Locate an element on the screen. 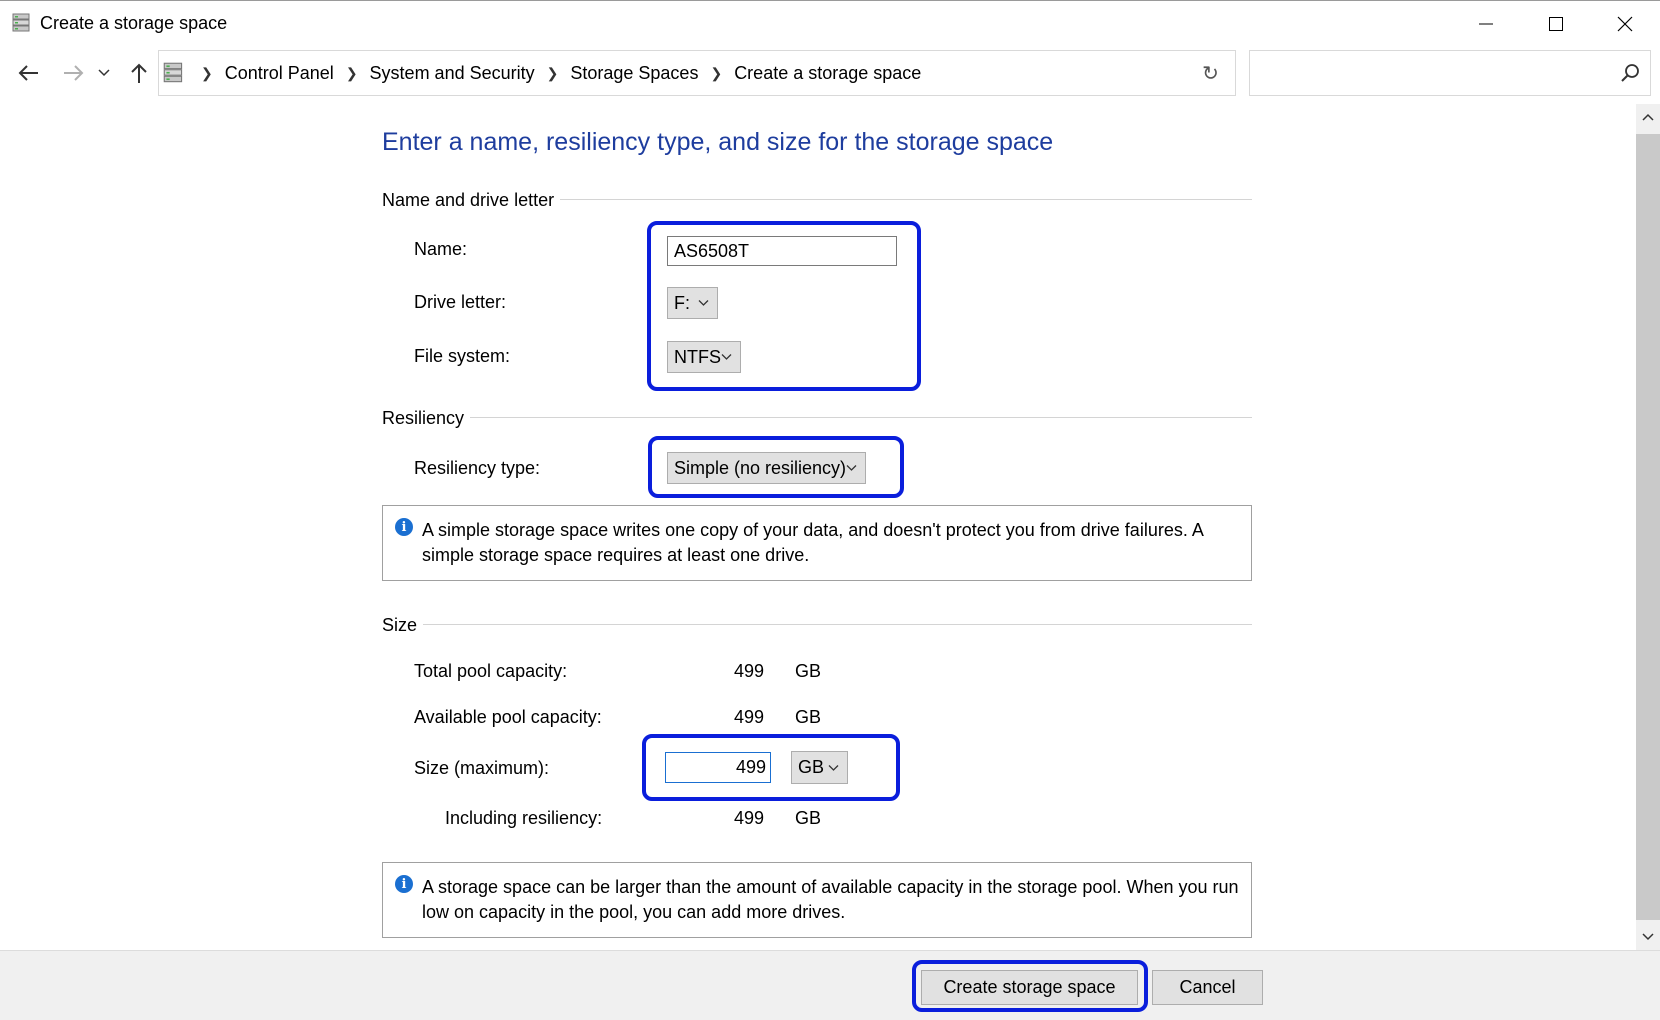 Image resolution: width=1660 pixels, height=1020 pixels. back-arrow-icon is located at coordinates (28, 73).